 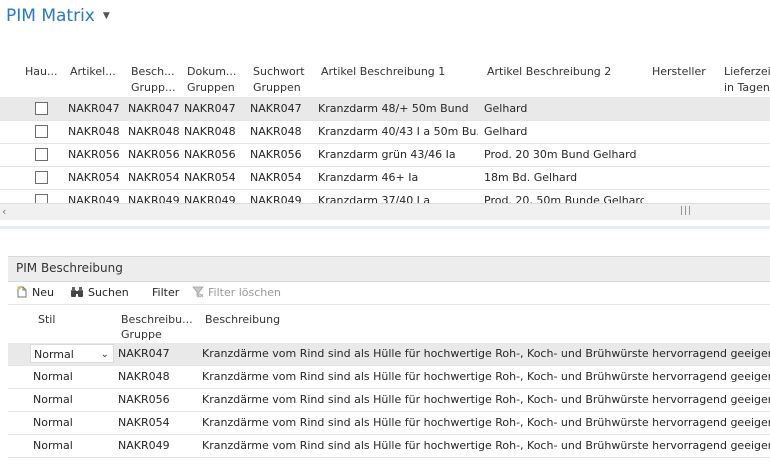 What do you see at coordinates (385, 211) in the screenshot?
I see `horizontal-scrollbar: ‹ |||` at bounding box center [385, 211].